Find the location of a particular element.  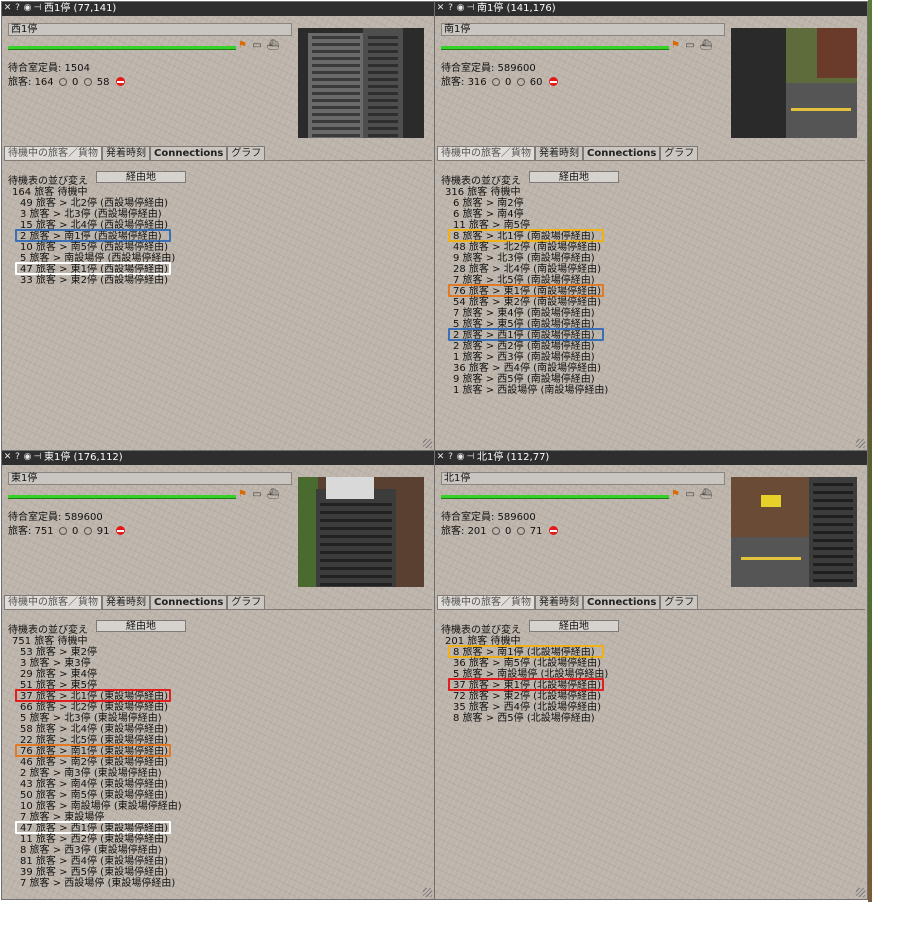

waiting-list-item-text: 7 旅客 > 東4停 (南設場停経由) is located at coordinates (524, 313).